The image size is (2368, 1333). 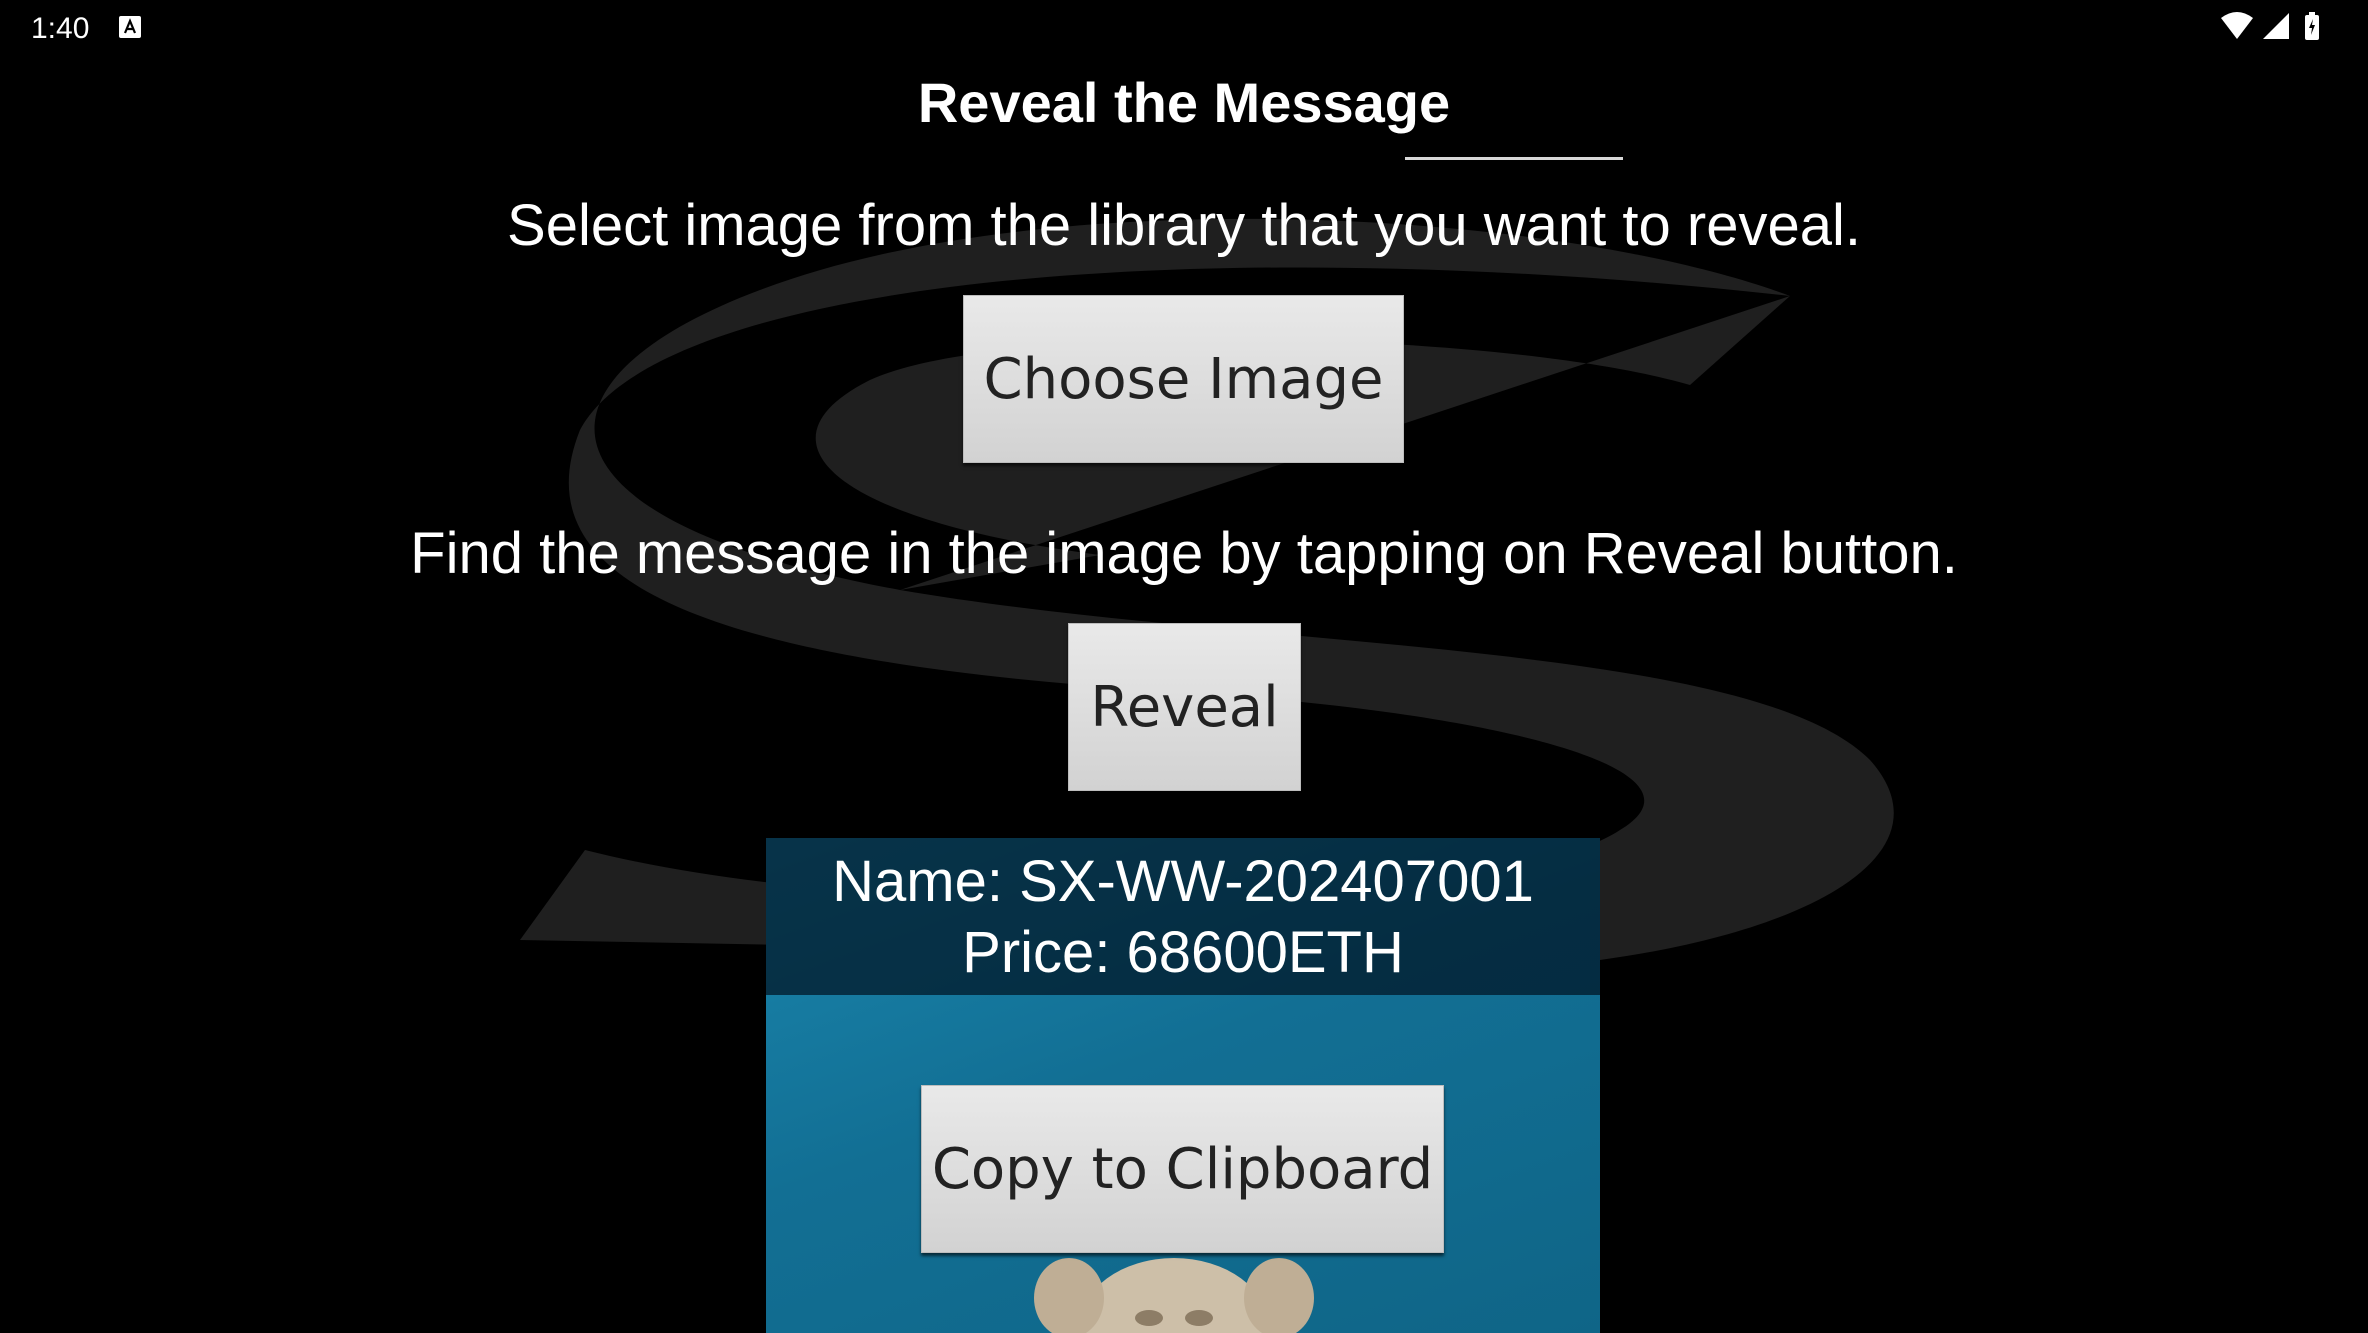 What do you see at coordinates (1183, 952) in the screenshot?
I see `image-price-text: Price: 68600ETH` at bounding box center [1183, 952].